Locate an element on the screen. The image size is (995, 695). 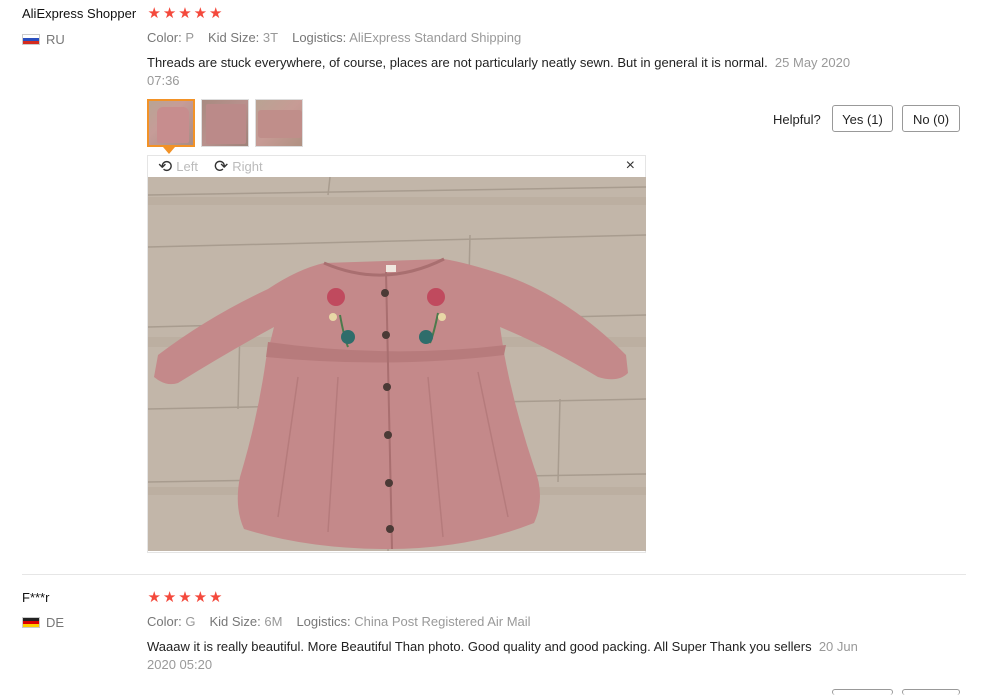
rotate-right-label: Right is located at coordinates (247, 166).